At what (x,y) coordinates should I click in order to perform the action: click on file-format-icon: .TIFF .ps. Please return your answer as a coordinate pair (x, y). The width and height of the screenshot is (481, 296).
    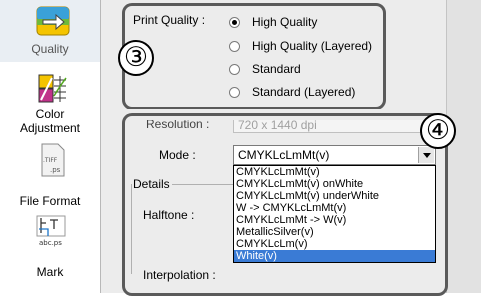
    Looking at the image, I should click on (53, 160).